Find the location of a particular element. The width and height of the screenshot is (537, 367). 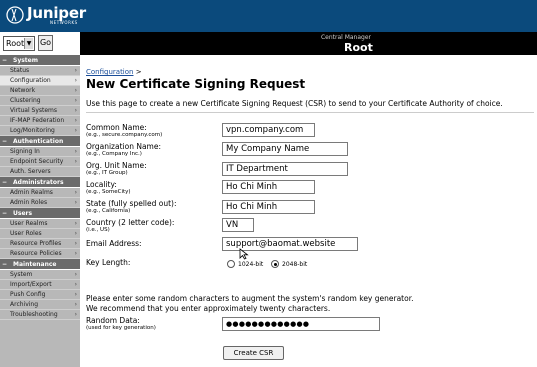

state-label: State (fully spelled out): is located at coordinates (131, 203).